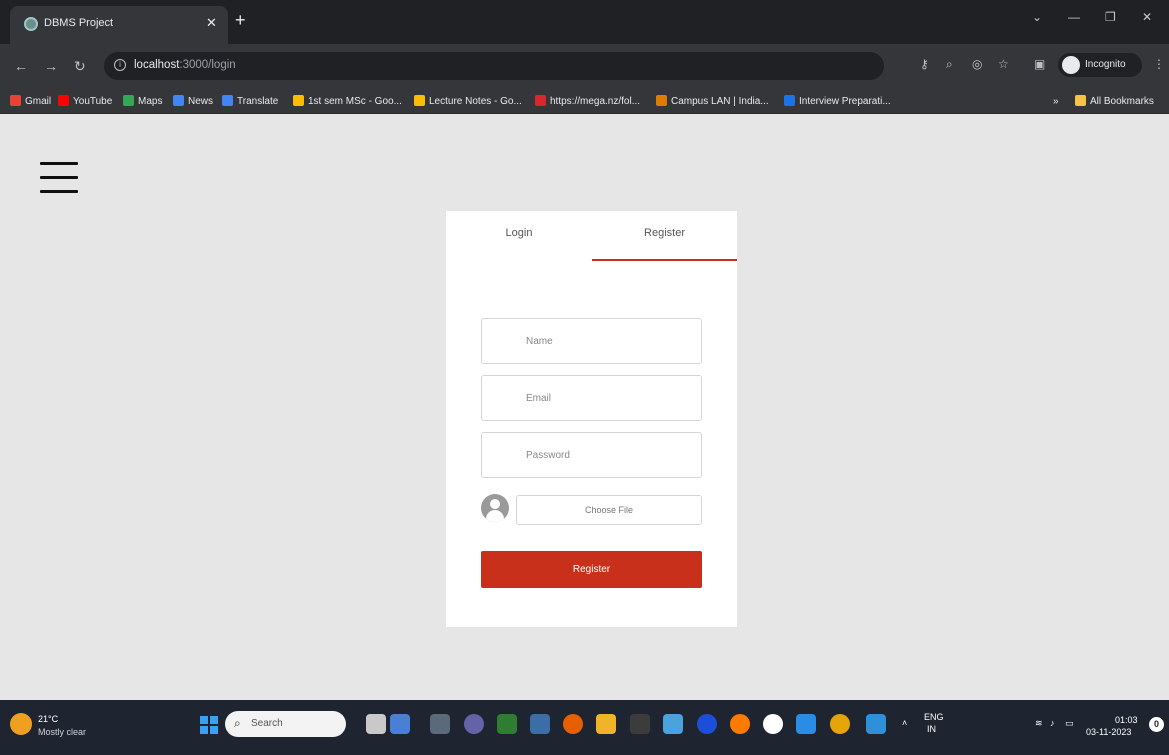  Describe the element at coordinates (1039, 64) in the screenshot. I see `side-panel-icon: ▣` at that location.